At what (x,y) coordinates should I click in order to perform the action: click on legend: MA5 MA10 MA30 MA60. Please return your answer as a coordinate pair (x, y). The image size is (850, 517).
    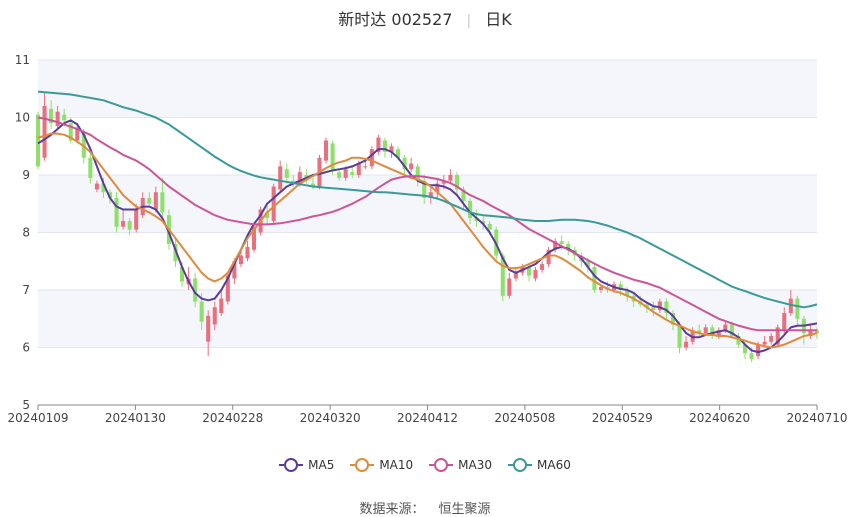
    Looking at the image, I should click on (425, 465).